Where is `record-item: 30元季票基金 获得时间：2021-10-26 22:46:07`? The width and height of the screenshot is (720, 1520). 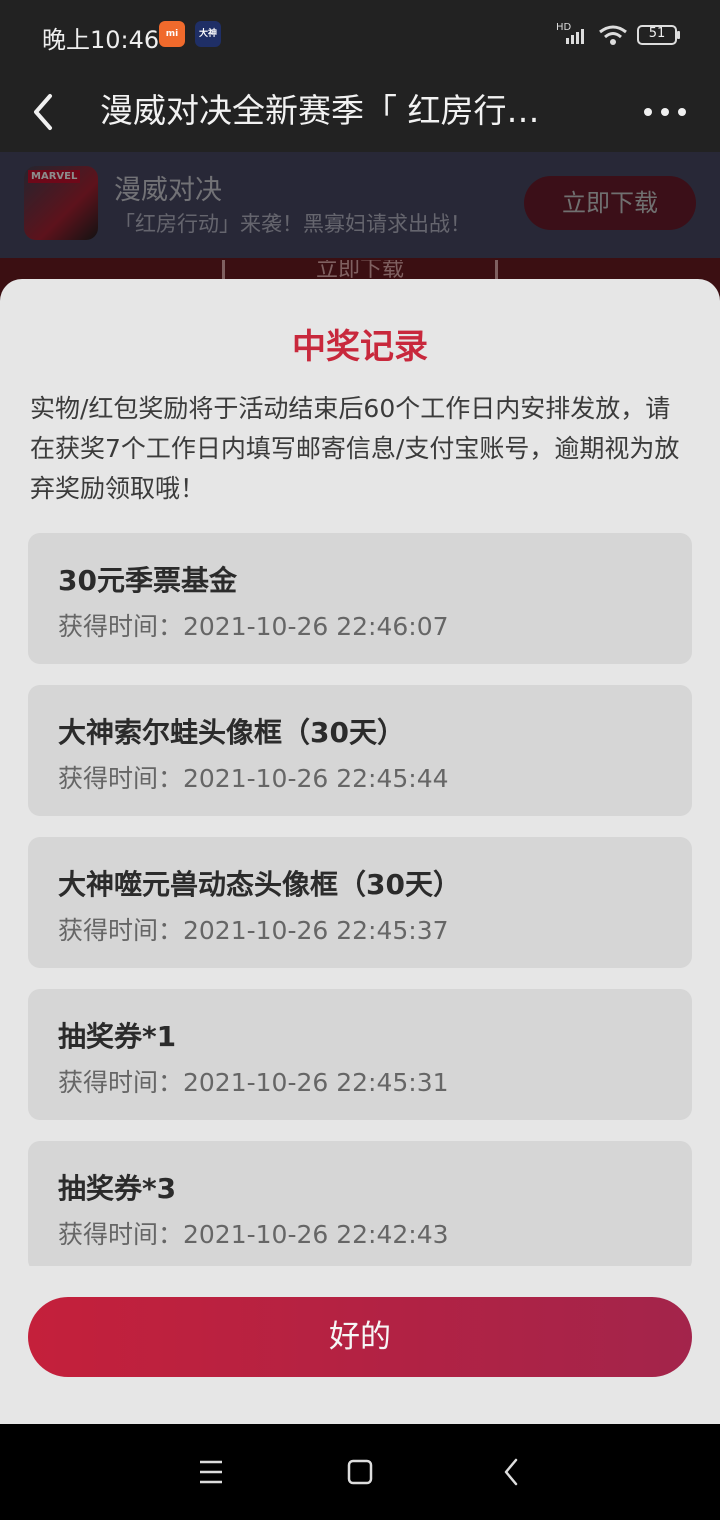 record-item: 30元季票基金 获得时间：2021-10-26 22:46:07 is located at coordinates (360, 598).